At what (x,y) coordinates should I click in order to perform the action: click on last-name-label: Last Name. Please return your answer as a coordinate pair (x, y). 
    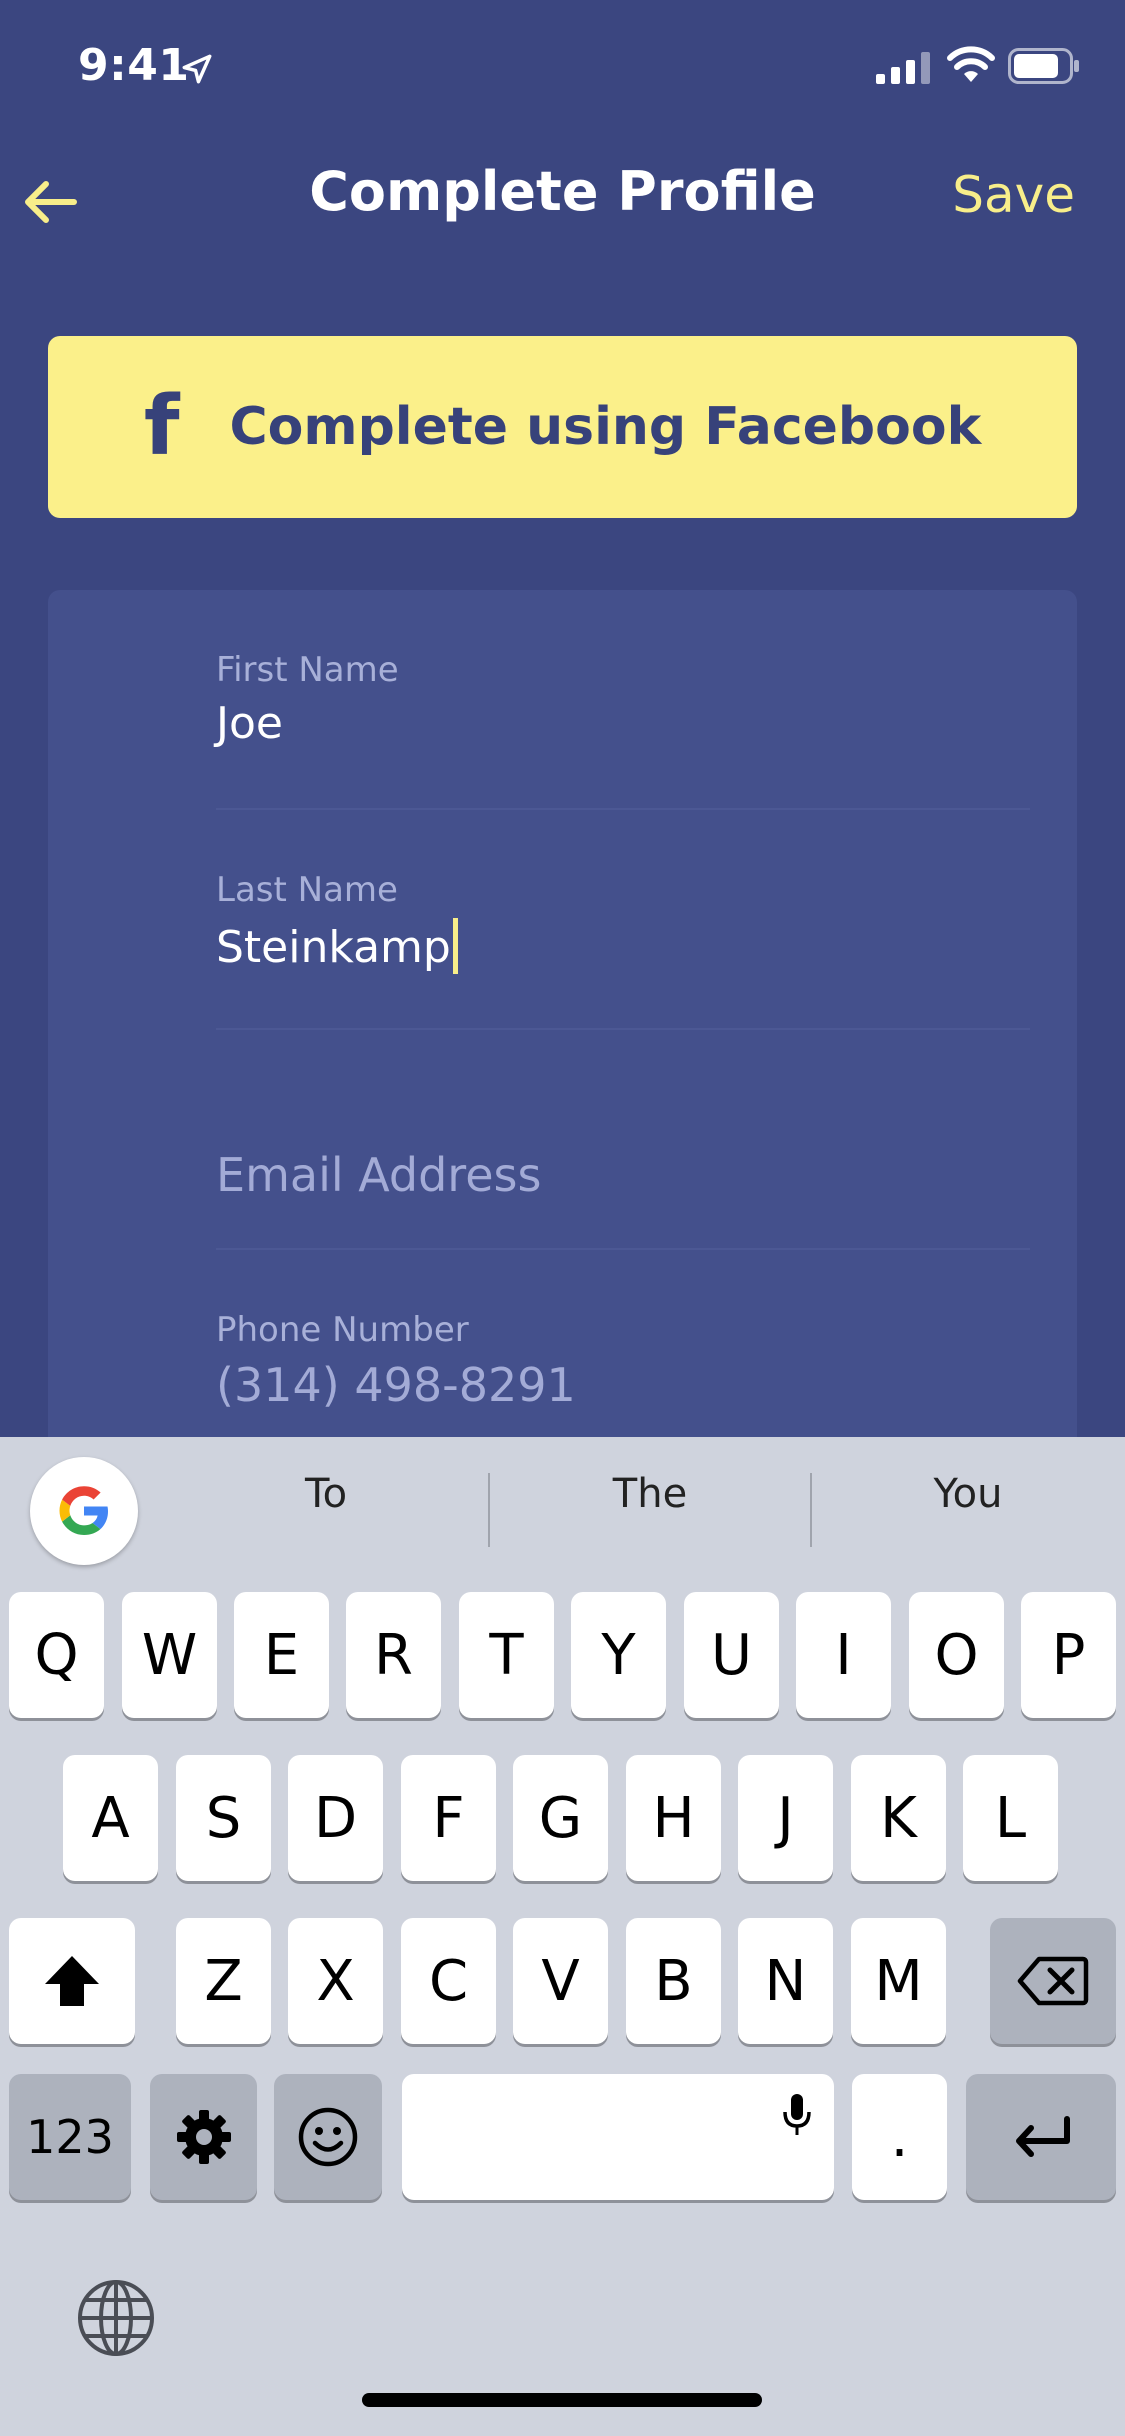
    Looking at the image, I should click on (307, 890).